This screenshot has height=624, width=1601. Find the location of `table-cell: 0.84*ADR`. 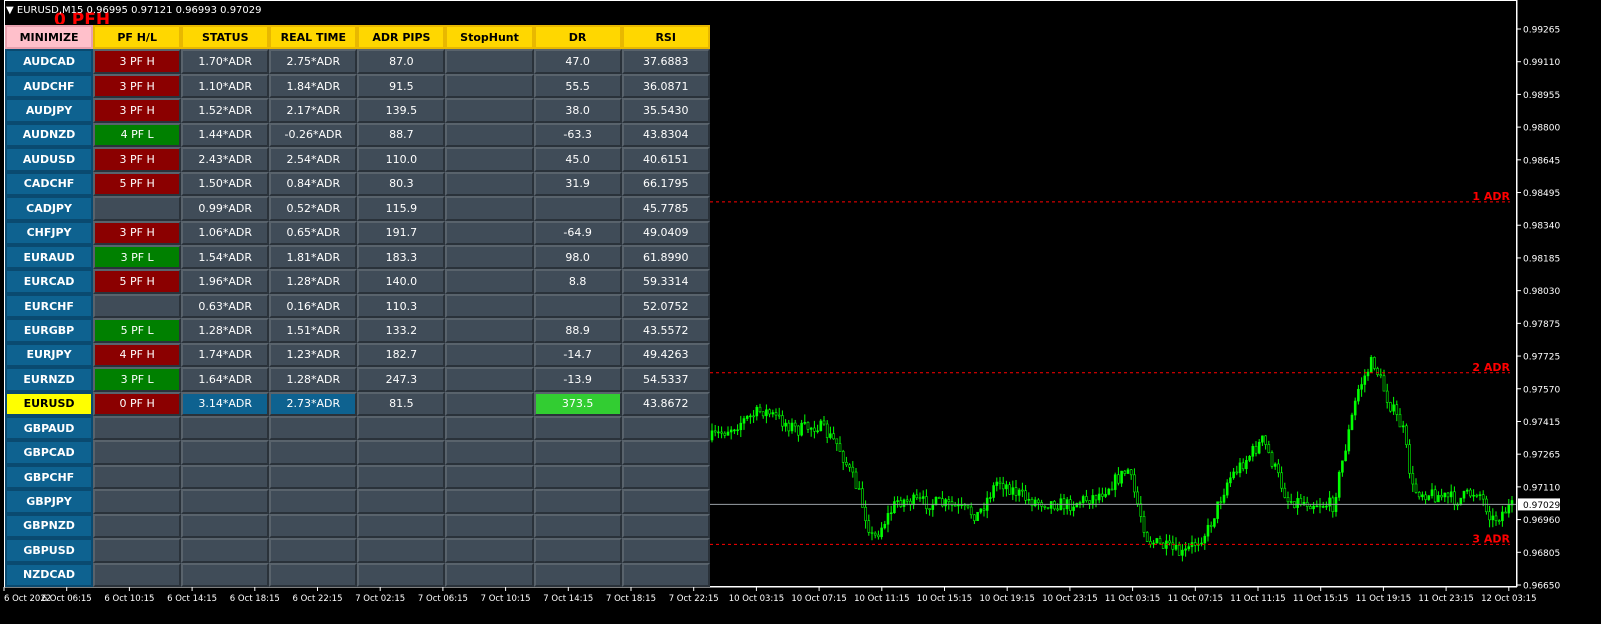

table-cell: 0.84*ADR is located at coordinates (313, 184).